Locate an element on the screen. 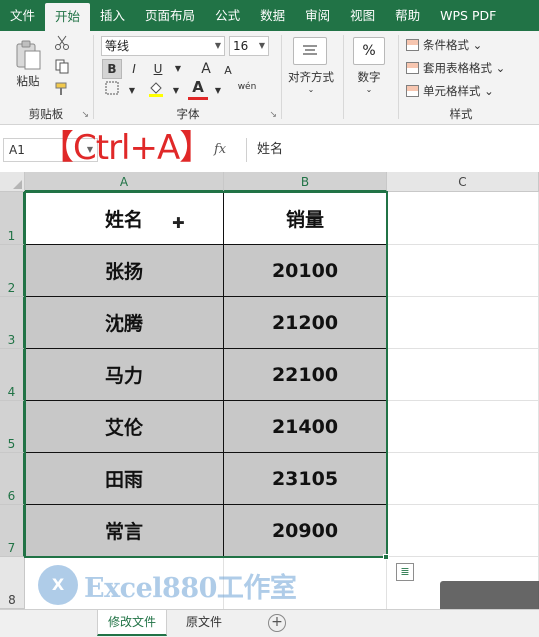 The width and height of the screenshot is (539, 637). cell-styles-button: 单元格样式 ⌄ is located at coordinates (450, 91).